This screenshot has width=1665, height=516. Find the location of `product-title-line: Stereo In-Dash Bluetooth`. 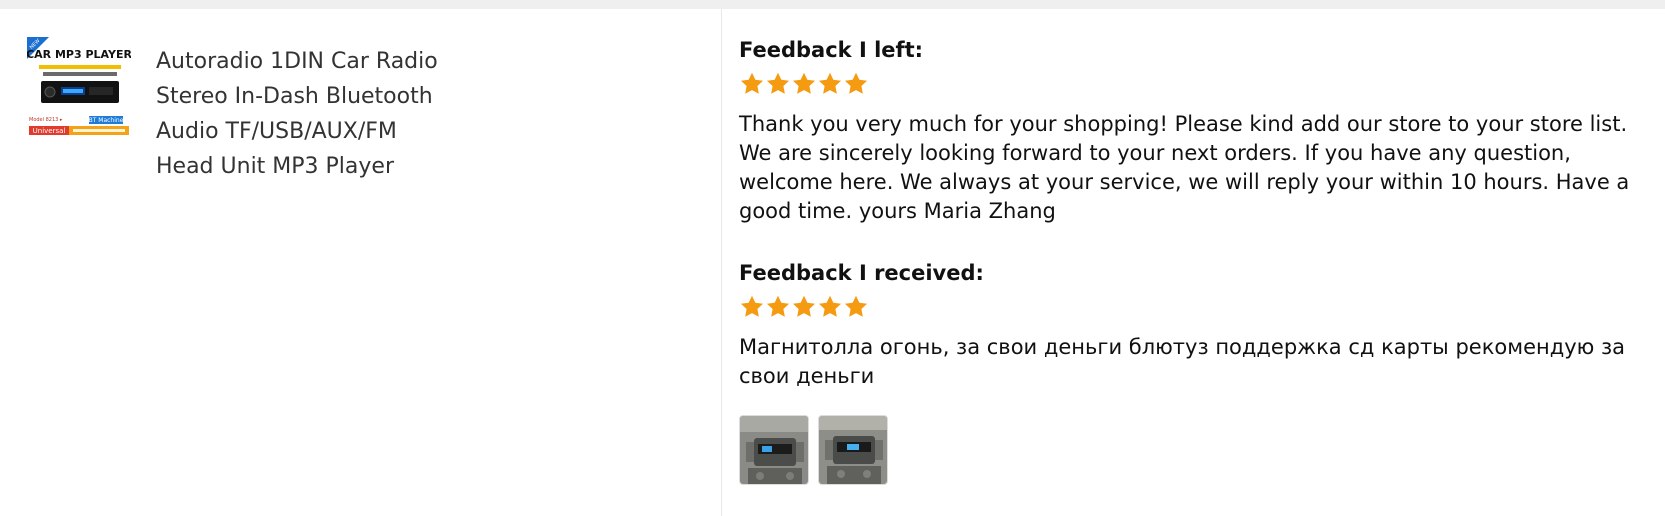

product-title-line: Stereo In-Dash Bluetooth is located at coordinates (294, 96).